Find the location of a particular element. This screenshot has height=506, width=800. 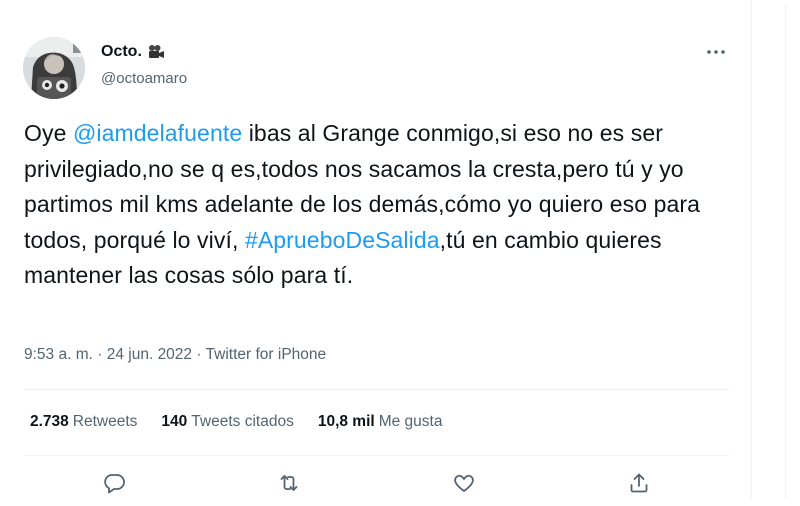

reply-button is located at coordinates (114, 483).